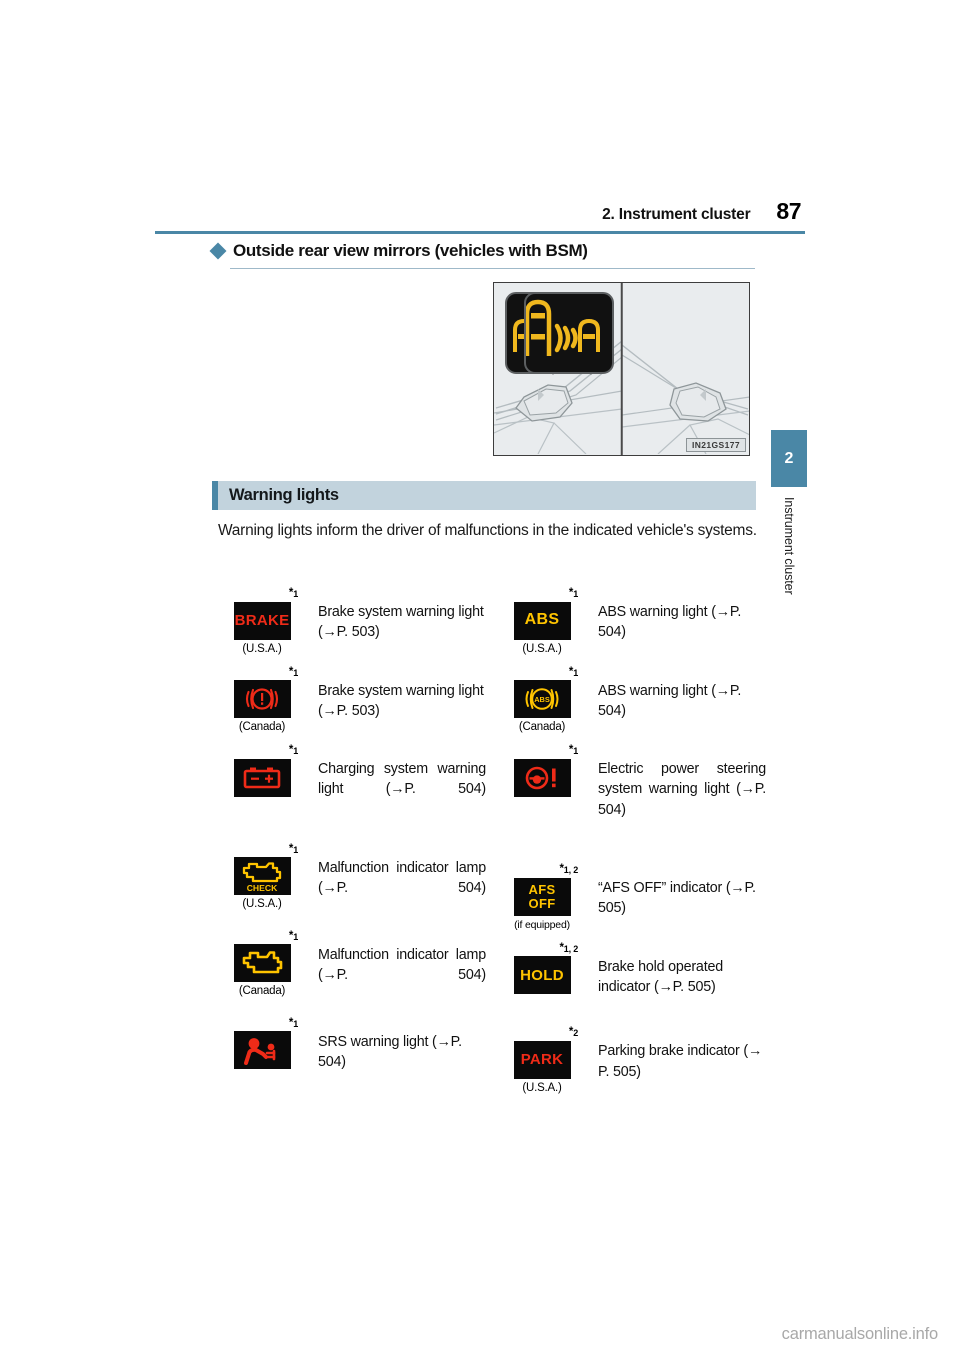 The height and width of the screenshot is (1358, 960). I want to click on symbol-label: PARK, so click(542, 1060).